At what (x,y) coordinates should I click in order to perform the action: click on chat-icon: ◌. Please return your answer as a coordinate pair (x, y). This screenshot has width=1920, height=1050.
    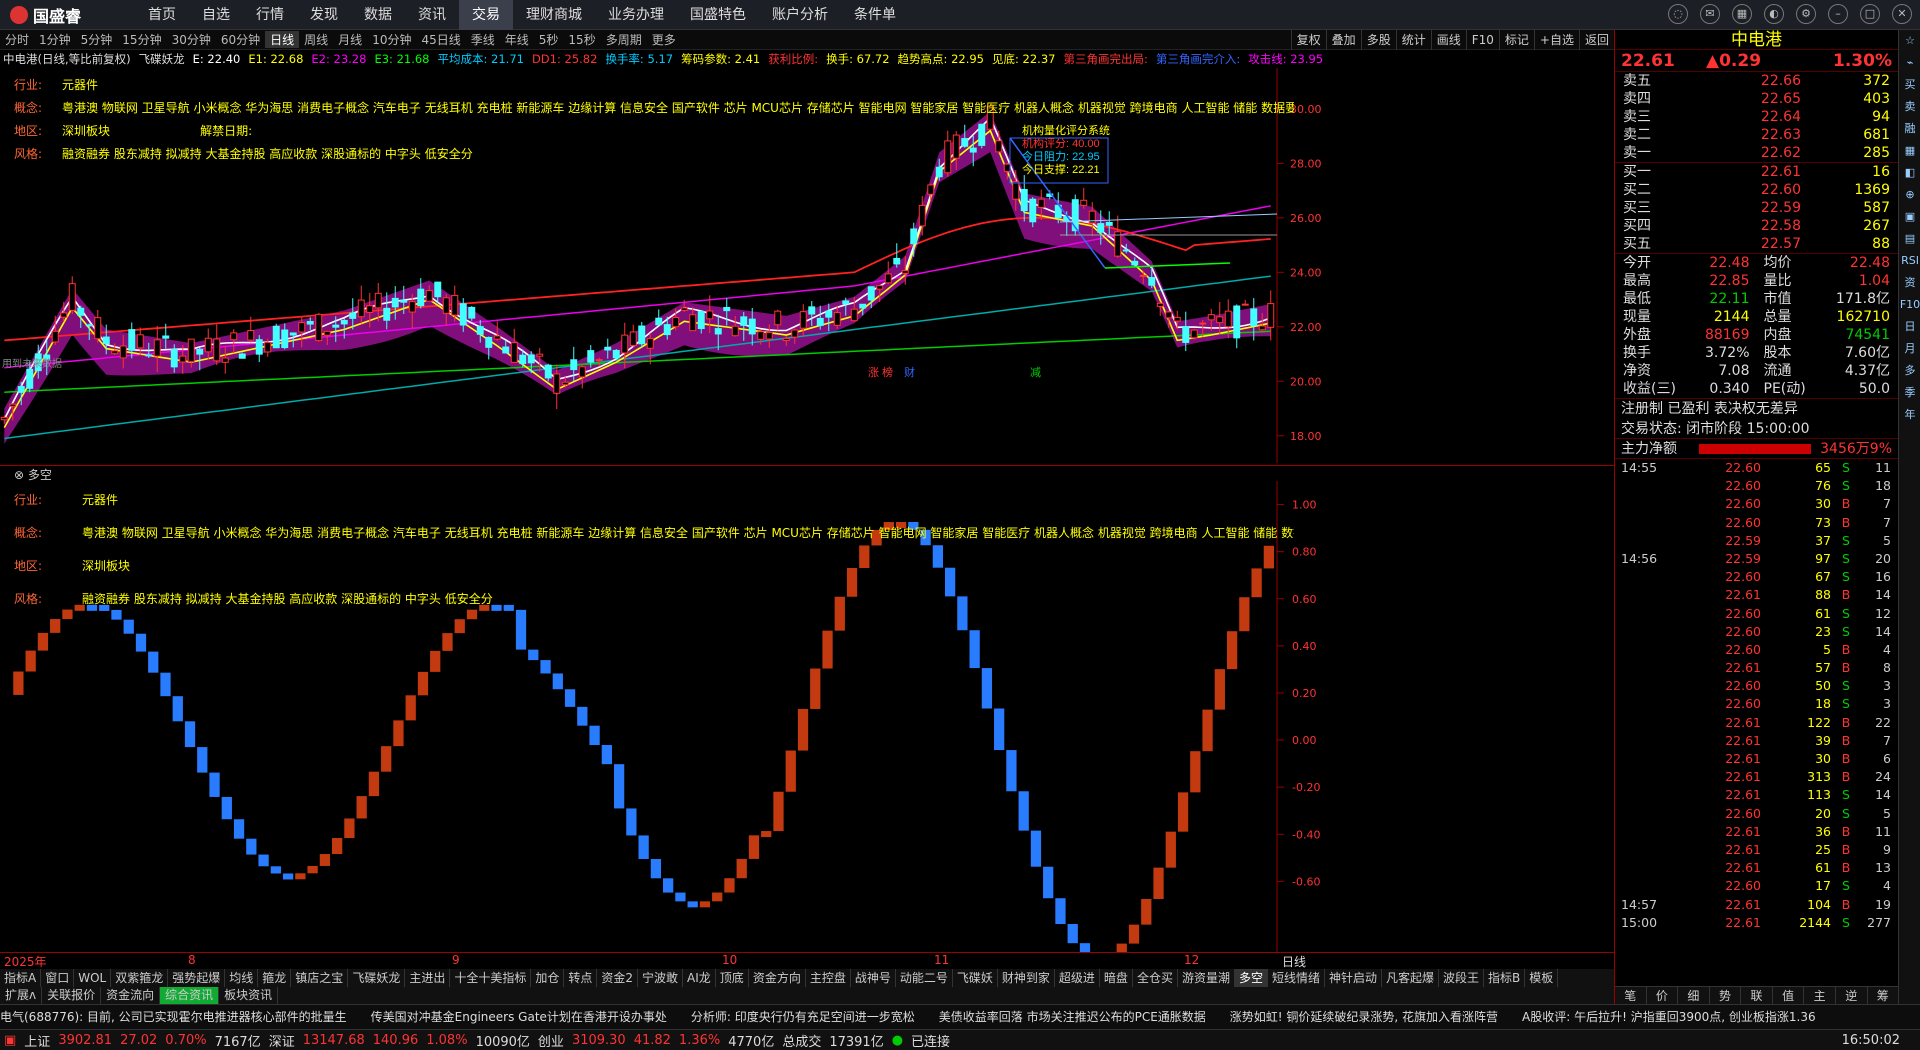
    Looking at the image, I should click on (1678, 14).